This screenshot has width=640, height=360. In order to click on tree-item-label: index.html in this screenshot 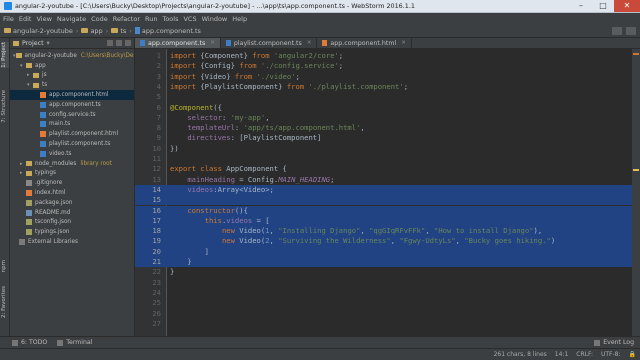, I will do `click(50, 193)`.